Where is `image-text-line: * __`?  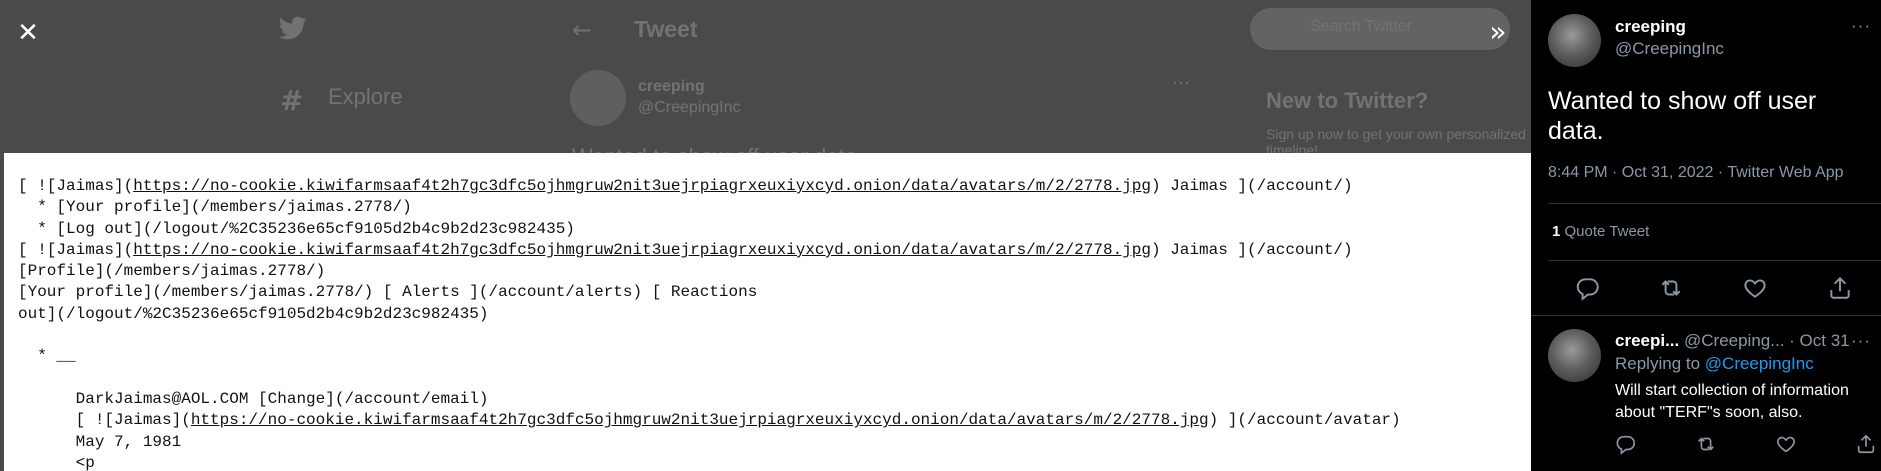
image-text-line: * __ is located at coordinates (47, 356).